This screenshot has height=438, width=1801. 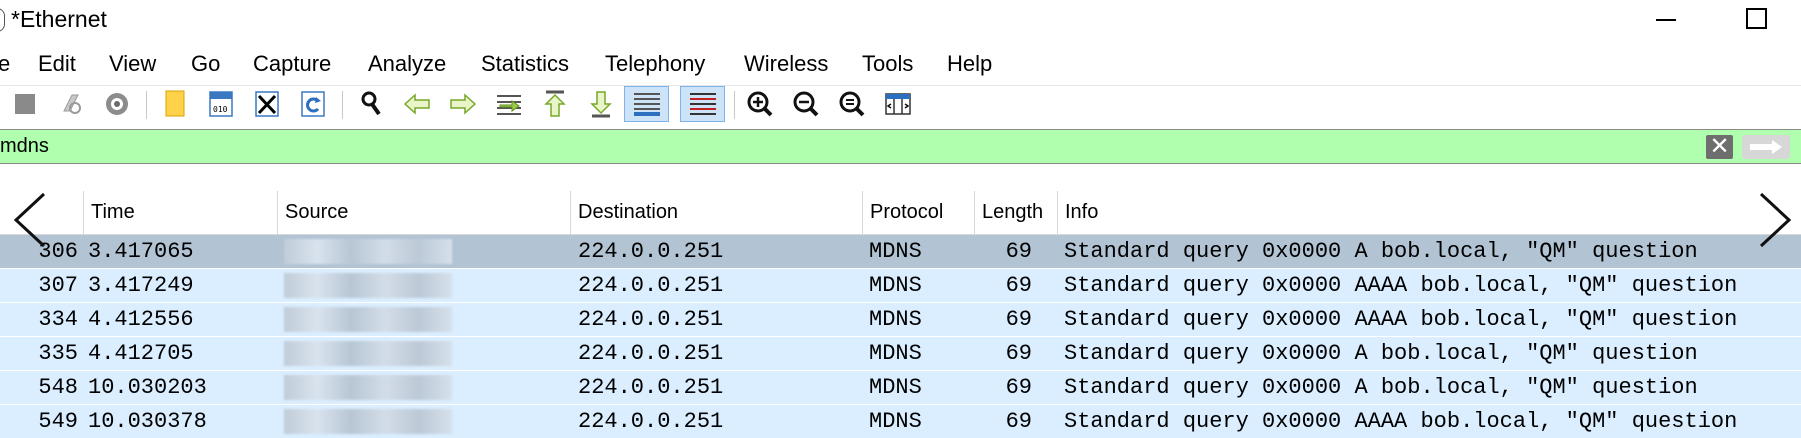 I want to click on normal-size-icon, so click(x=852, y=104).